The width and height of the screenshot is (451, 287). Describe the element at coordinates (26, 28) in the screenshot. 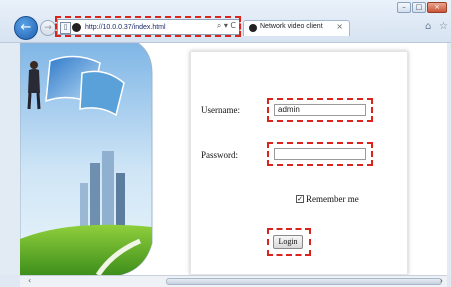

I see `back-icon: ←` at that location.